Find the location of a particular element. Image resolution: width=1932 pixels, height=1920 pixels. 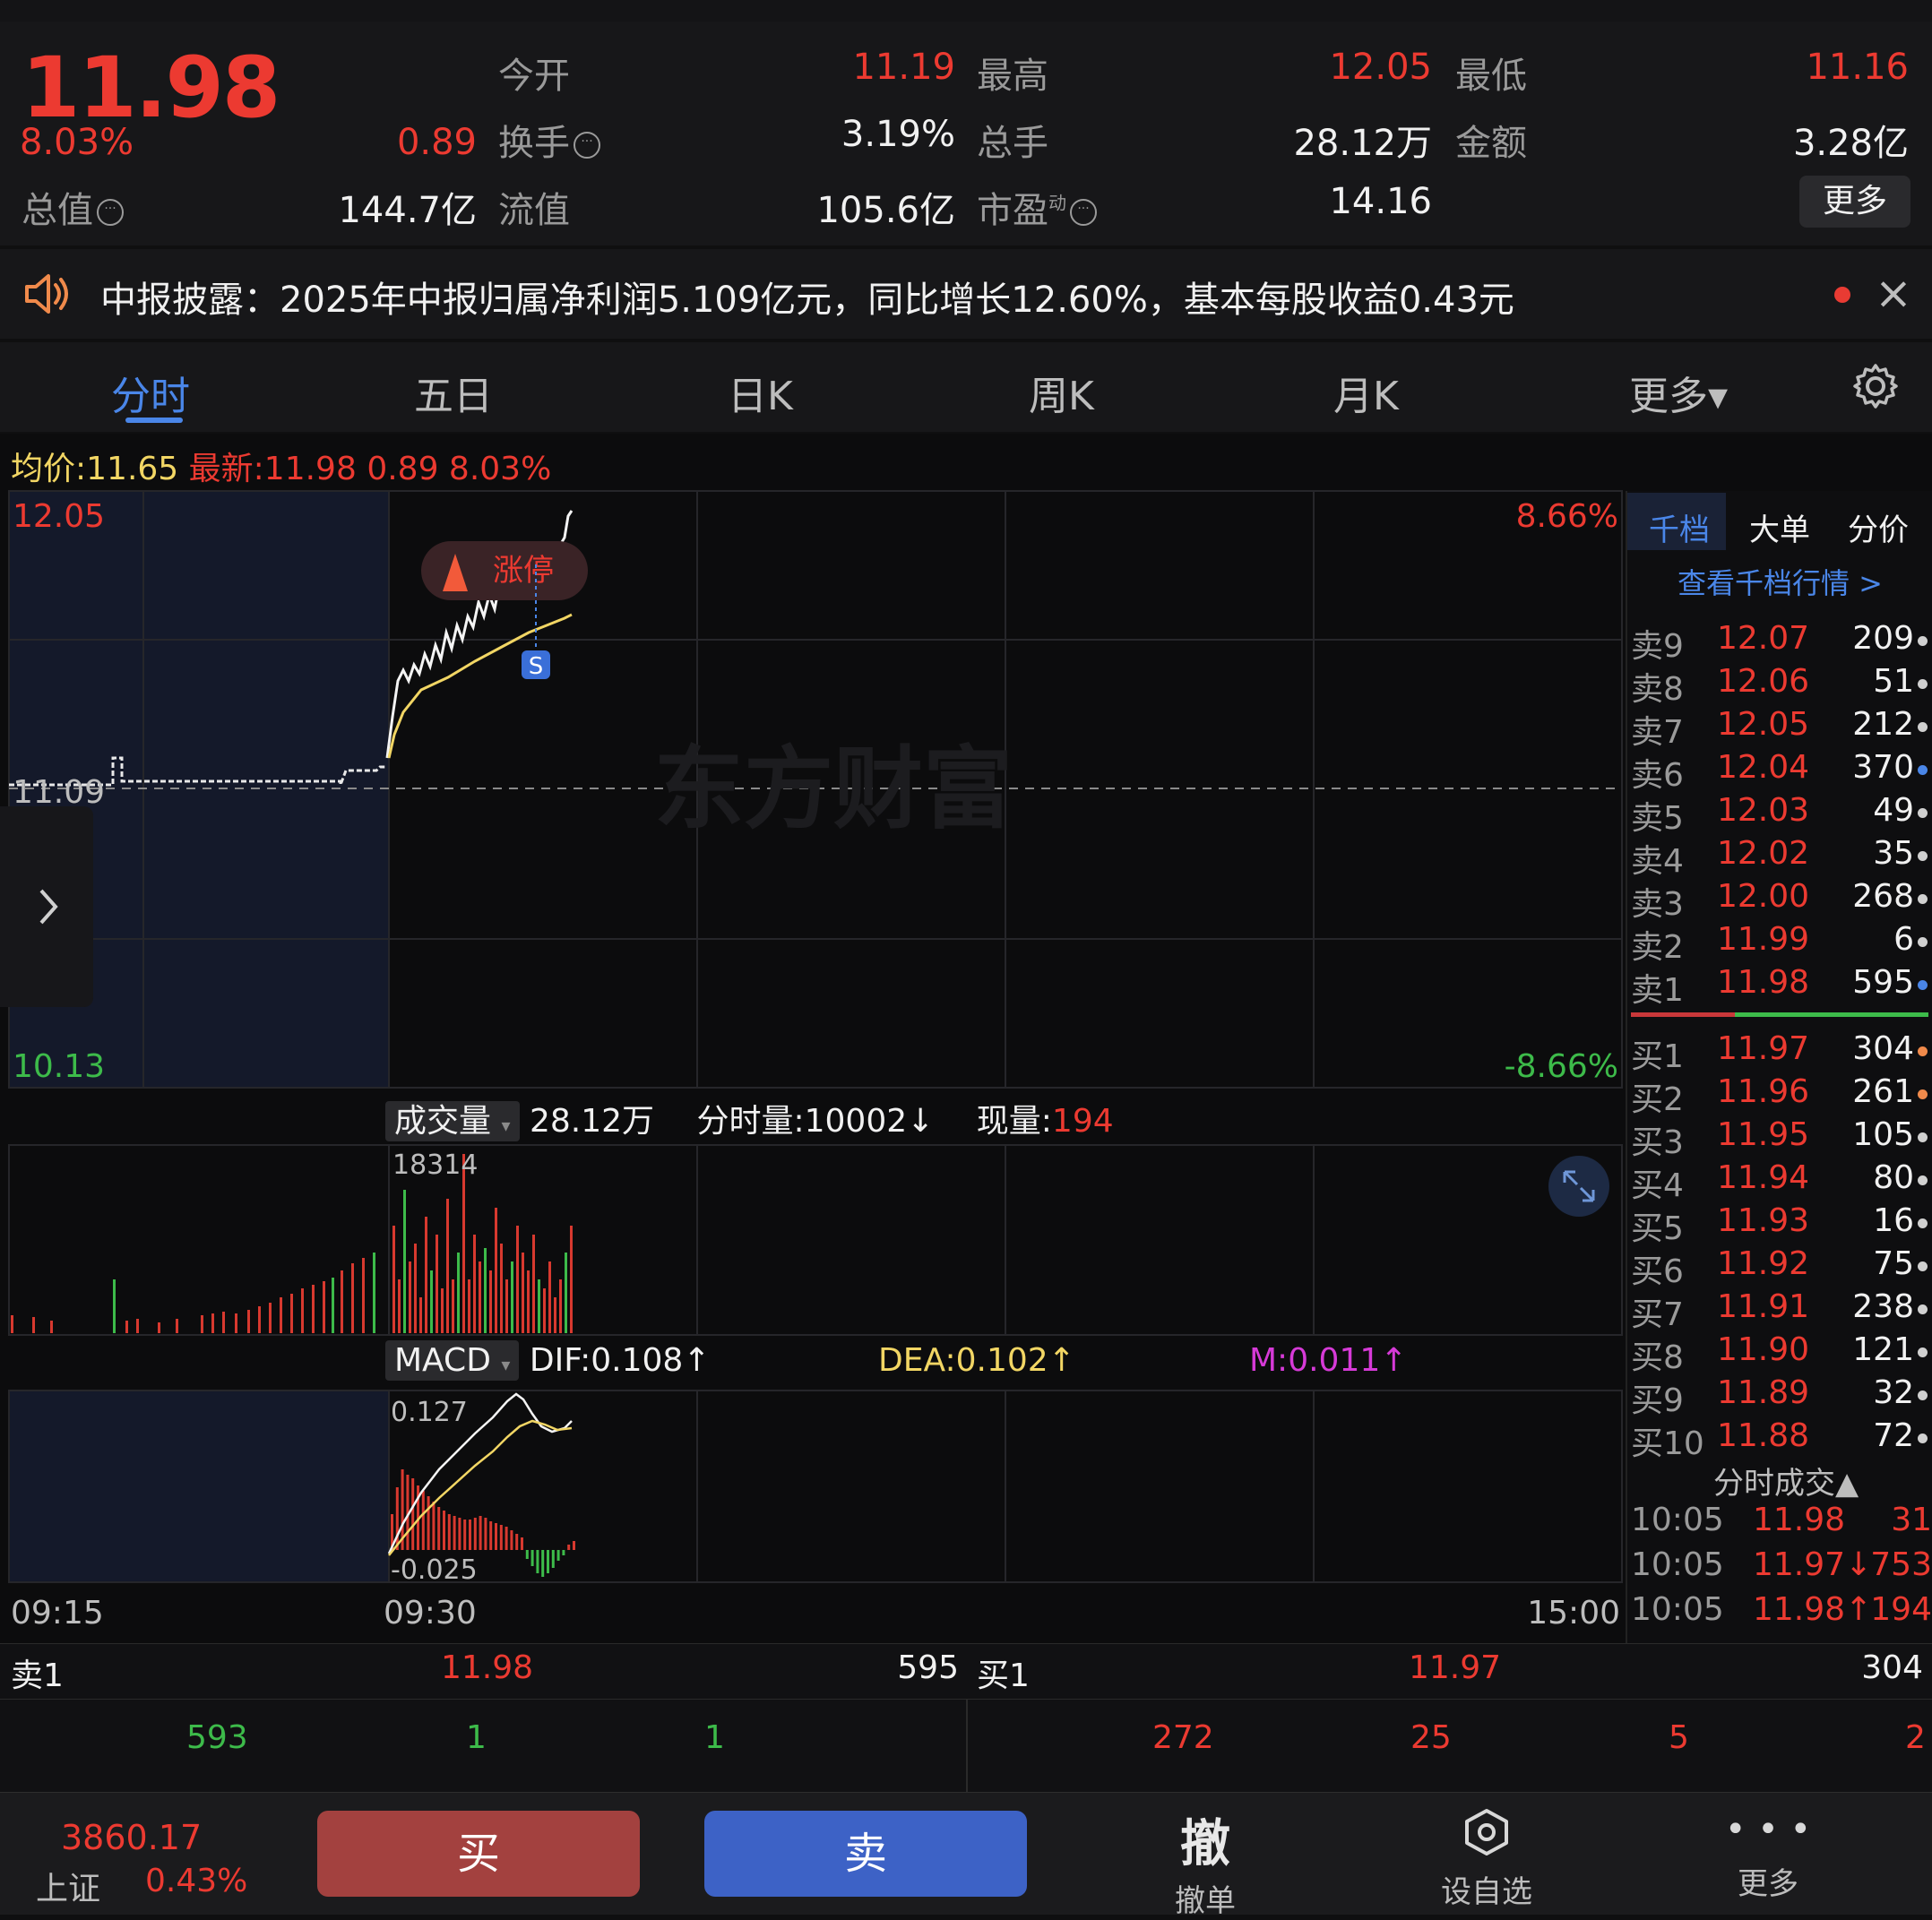

ask-volume: 209 is located at coordinates (1883, 638).